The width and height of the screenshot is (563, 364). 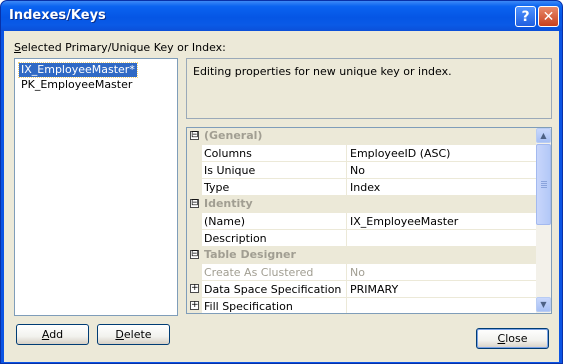 I want to click on vertical-scrollbar: ▲ ▼, so click(x=543, y=220).